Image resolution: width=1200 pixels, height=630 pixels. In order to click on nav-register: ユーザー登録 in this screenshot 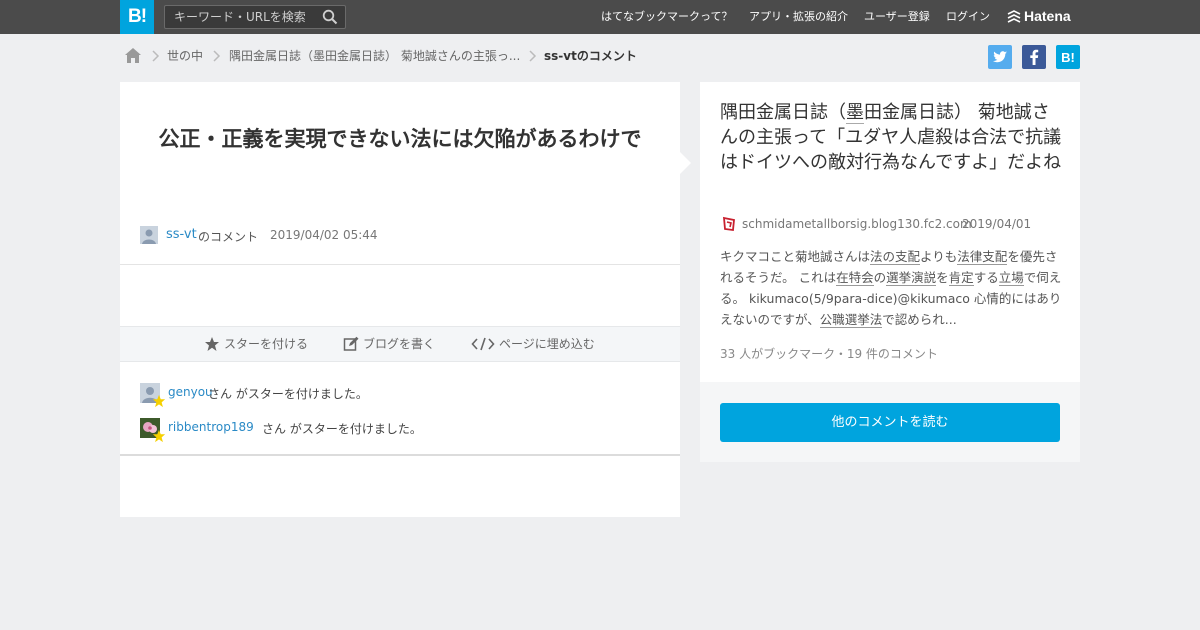, I will do `click(897, 17)`.